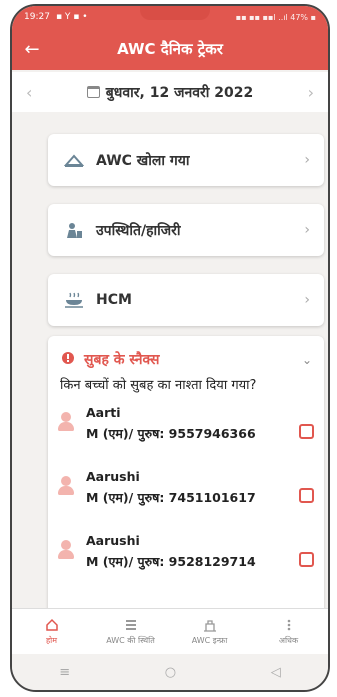 The image size is (337, 697). What do you see at coordinates (71, 17) in the screenshot?
I see `status-indicators: ▪ Y ▪ •` at bounding box center [71, 17].